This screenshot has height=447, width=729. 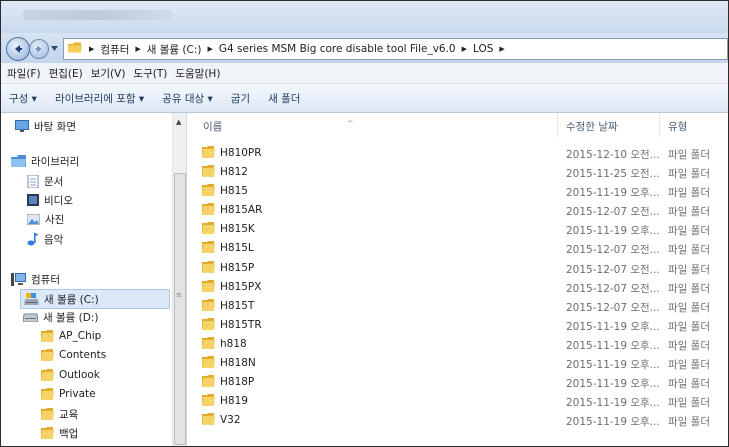 I want to click on nav-item-folder: Outlook, so click(x=70, y=375).